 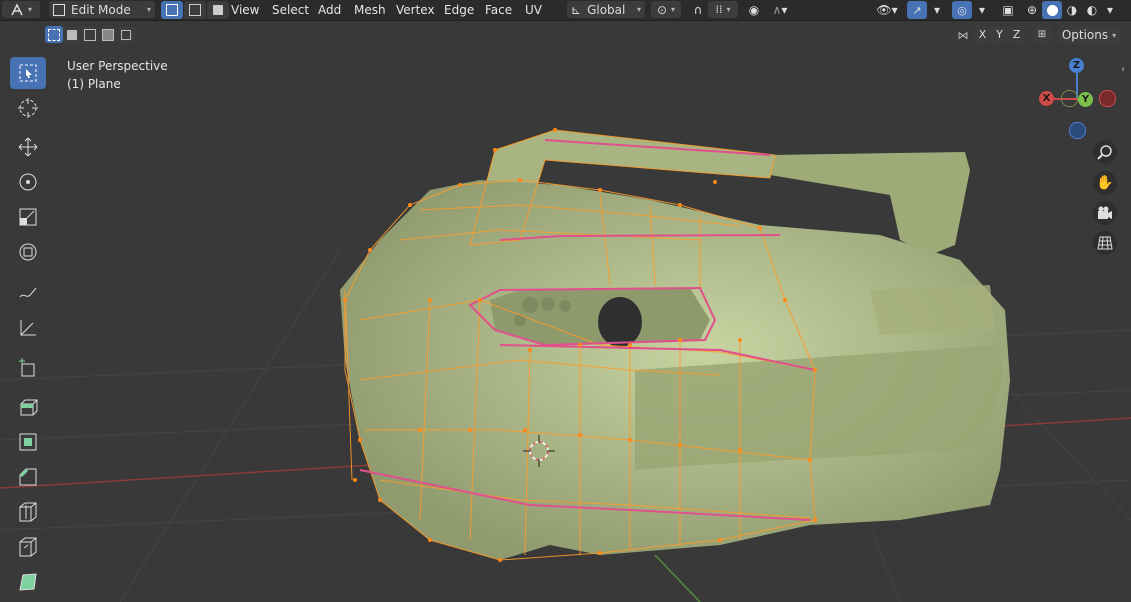 What do you see at coordinates (370, 10) in the screenshot?
I see `menu-mesh: Mesh` at bounding box center [370, 10].